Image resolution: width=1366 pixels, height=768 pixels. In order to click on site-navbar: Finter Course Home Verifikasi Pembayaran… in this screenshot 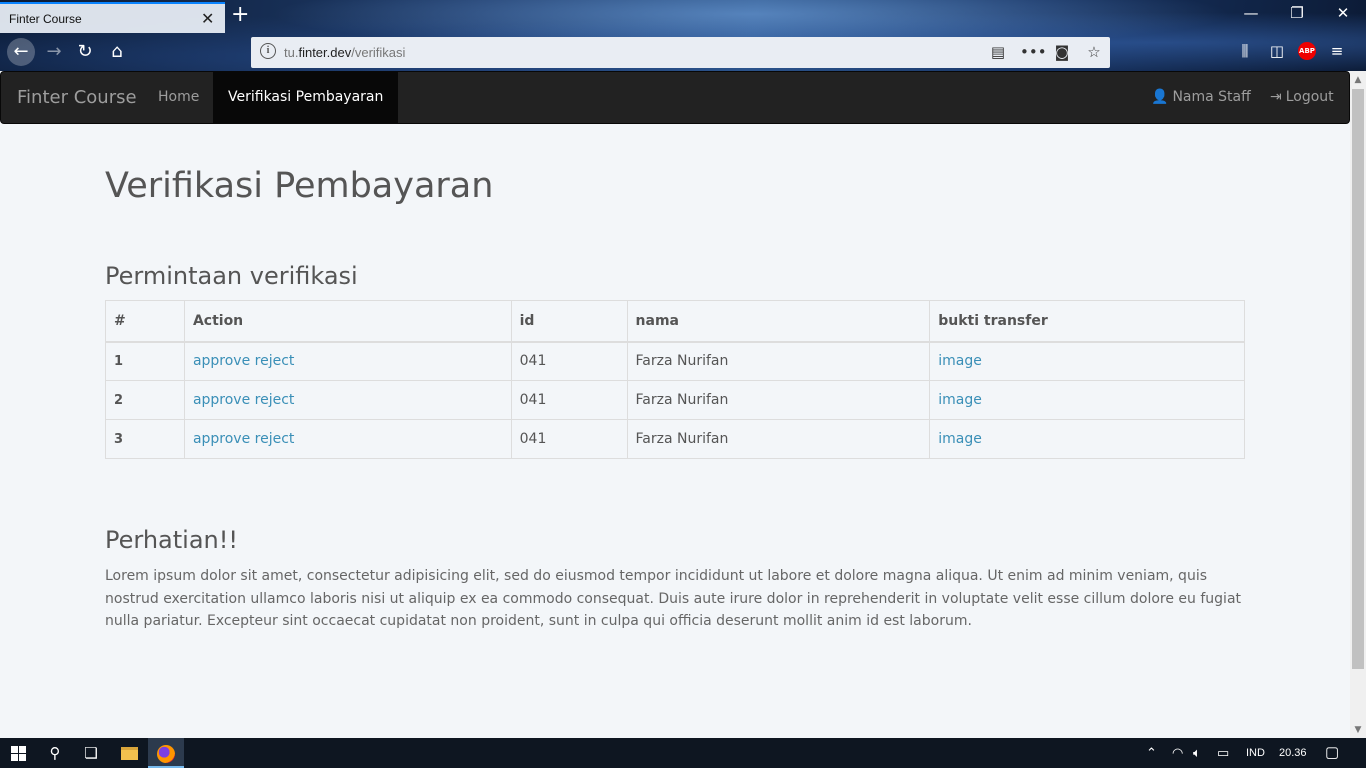, I will do `click(675, 97)`.